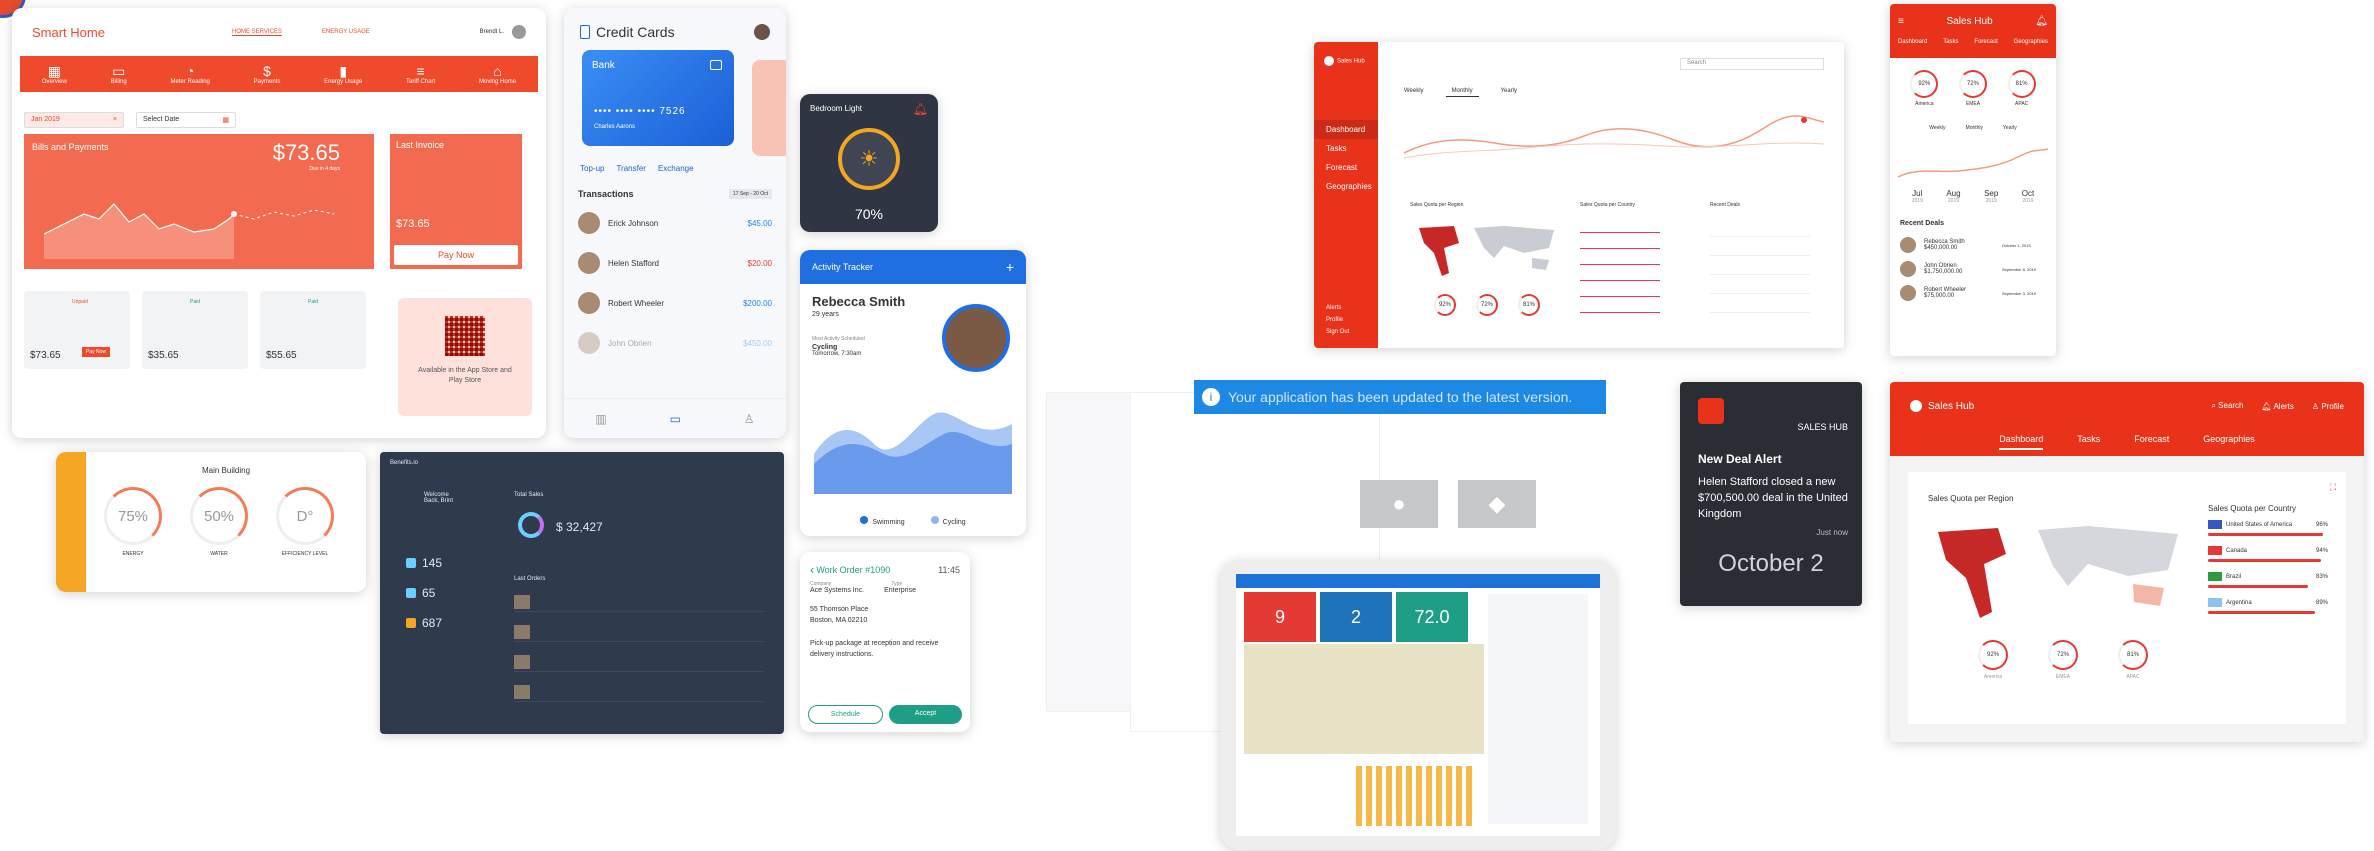 Image resolution: width=2374 pixels, height=851 pixels. I want to click on date-filter: 17 Sep - 20 Oct, so click(750, 194).